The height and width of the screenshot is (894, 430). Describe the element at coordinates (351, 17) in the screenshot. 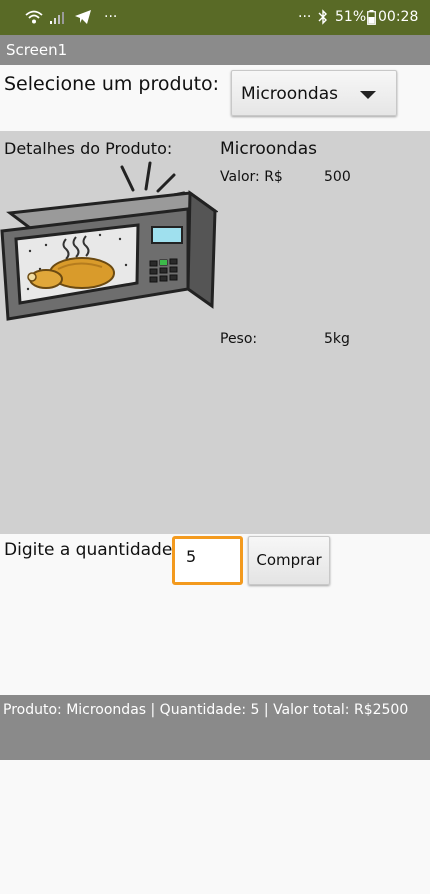

I see `battery-percent: 51%` at that location.